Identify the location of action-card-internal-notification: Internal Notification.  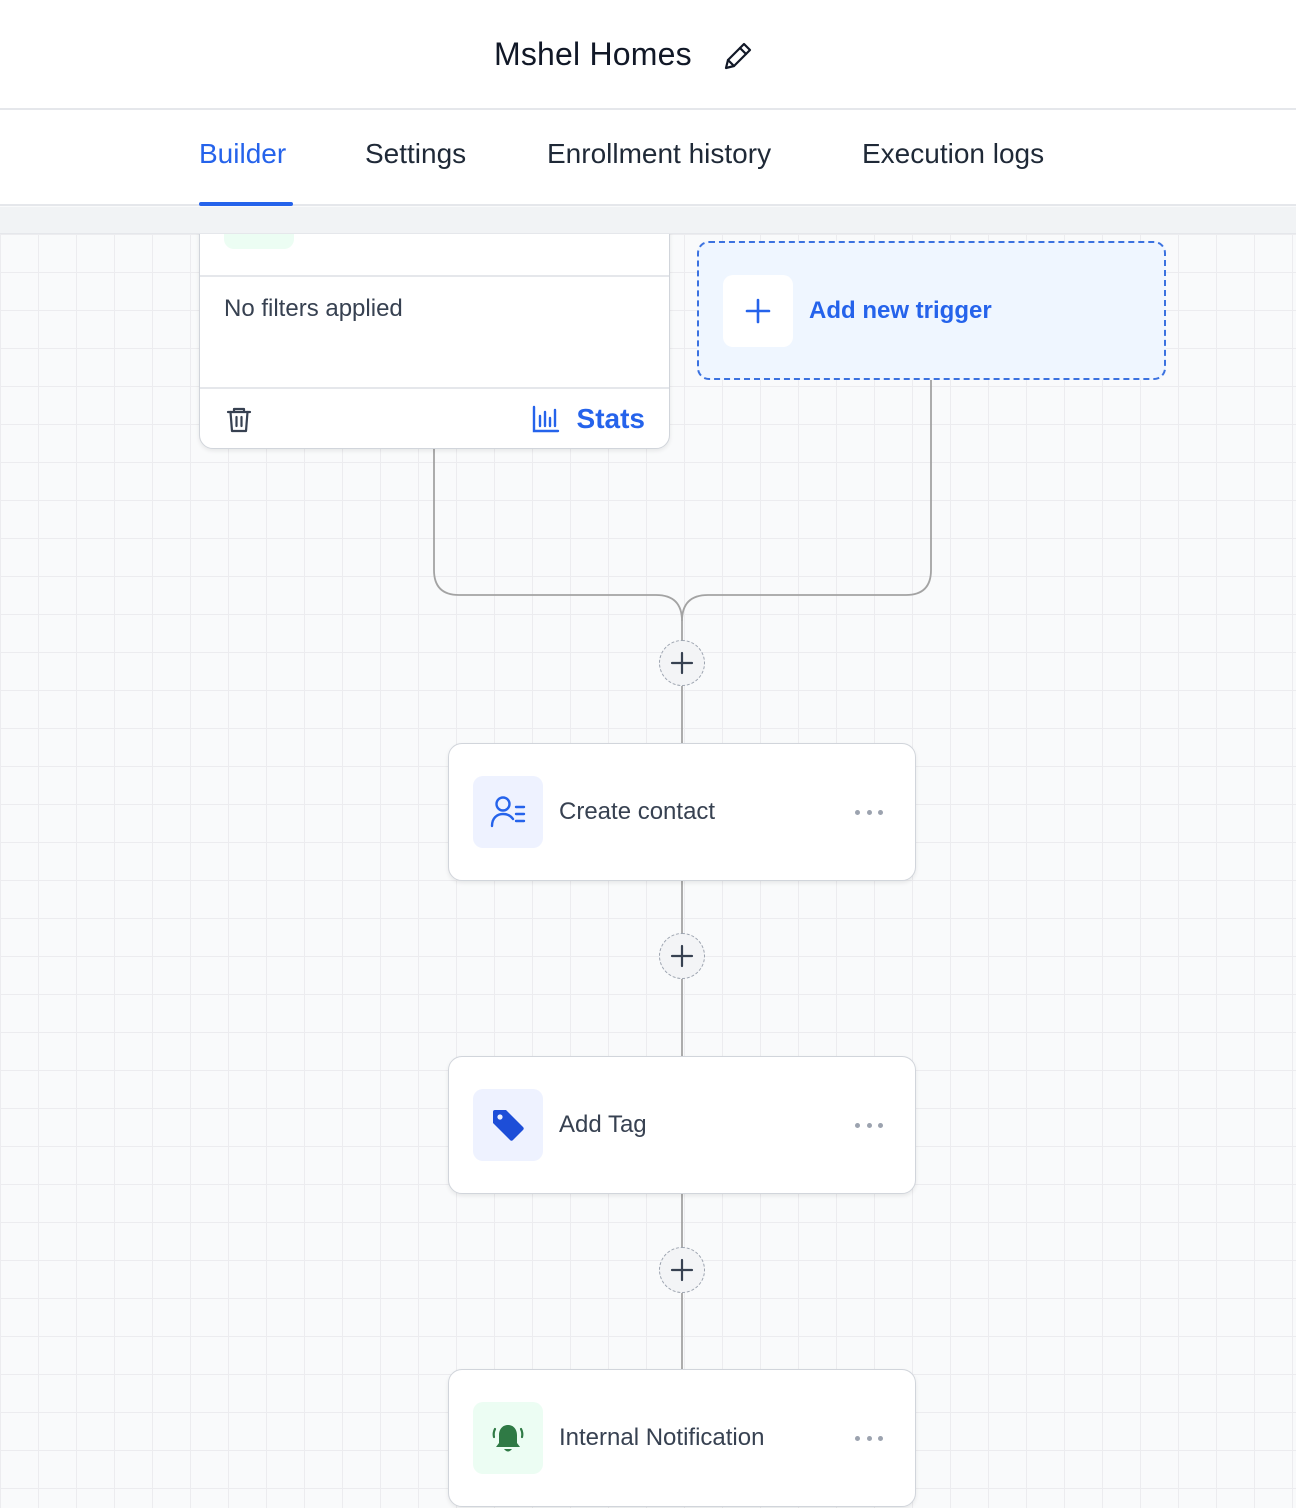
(682, 1438).